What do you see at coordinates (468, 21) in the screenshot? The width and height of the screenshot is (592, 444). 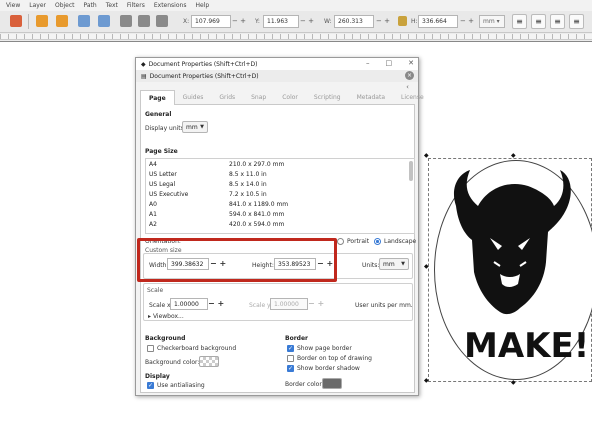 I see `h-stepper: − +` at bounding box center [468, 21].